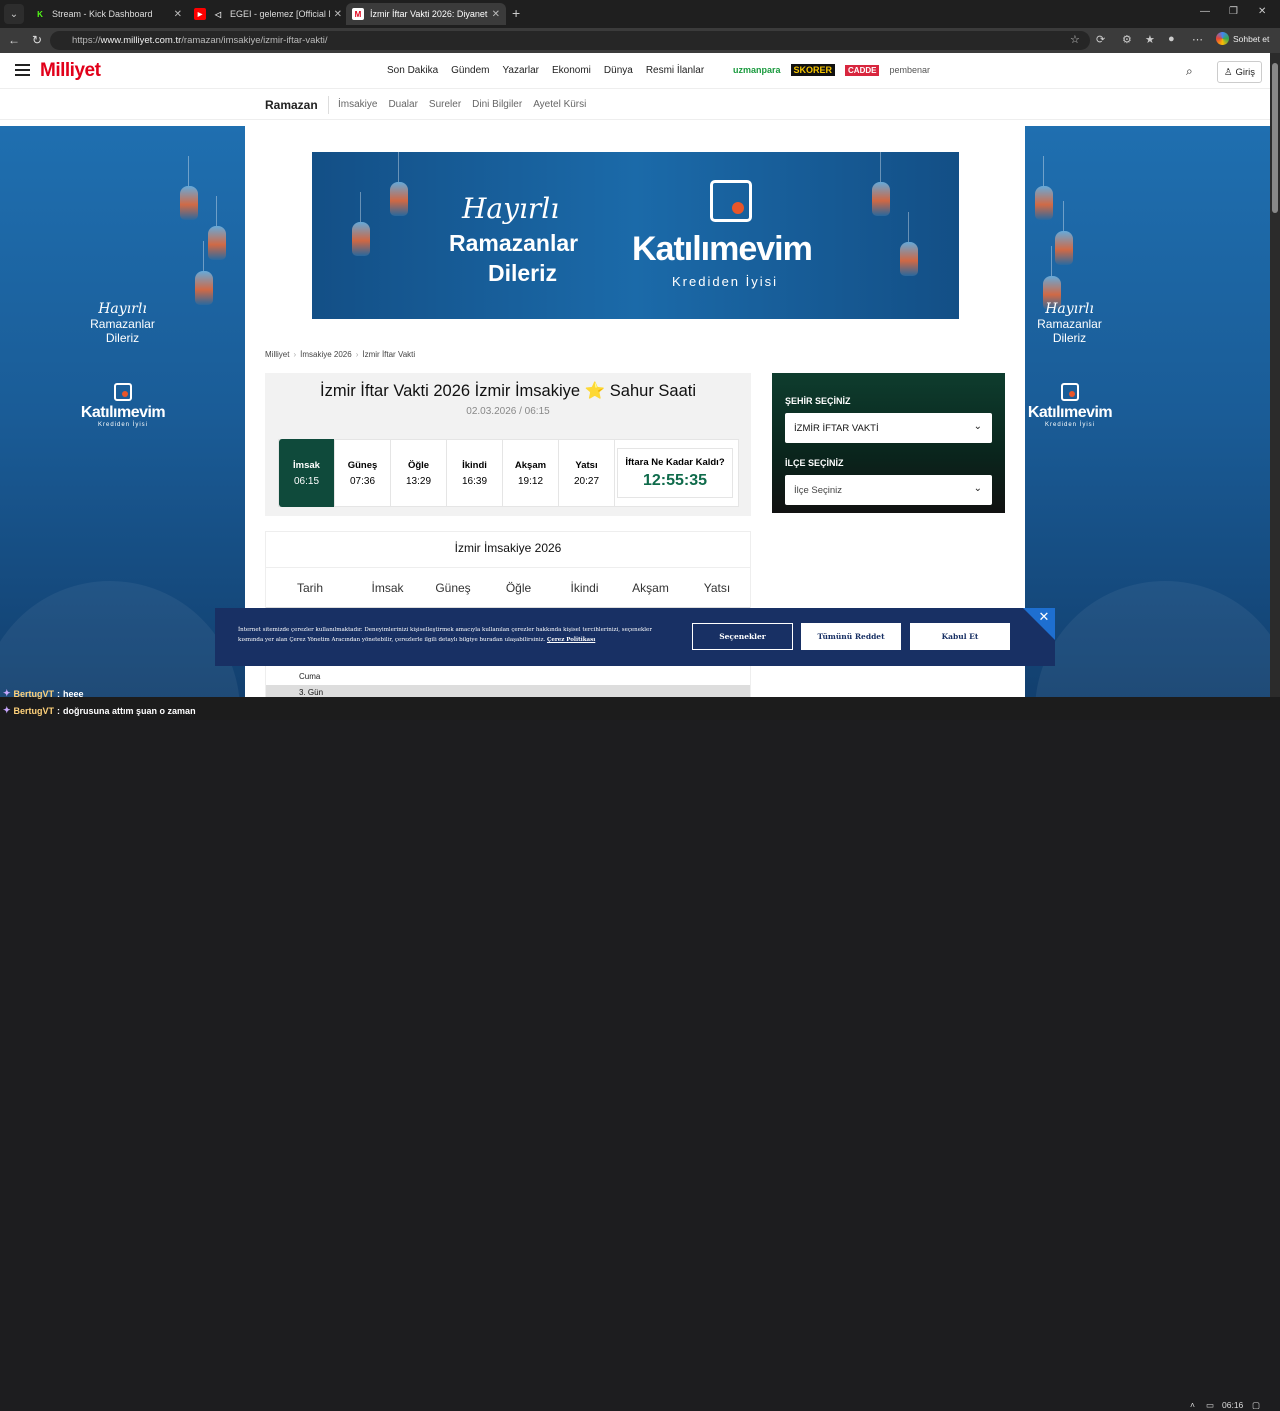 The width and height of the screenshot is (1280, 1411). Describe the element at coordinates (1069, 338) in the screenshot. I see `ad-line2: Dileriz` at that location.